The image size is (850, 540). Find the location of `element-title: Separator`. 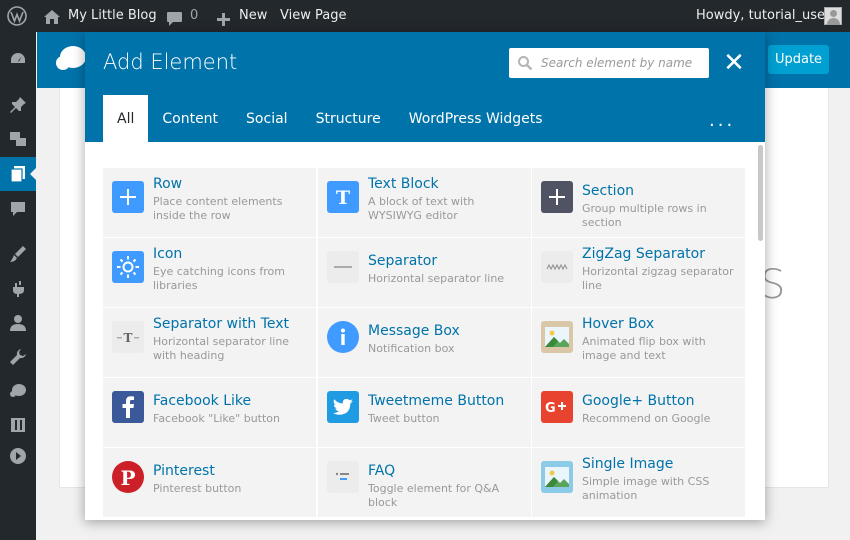

element-title: Separator is located at coordinates (403, 261).